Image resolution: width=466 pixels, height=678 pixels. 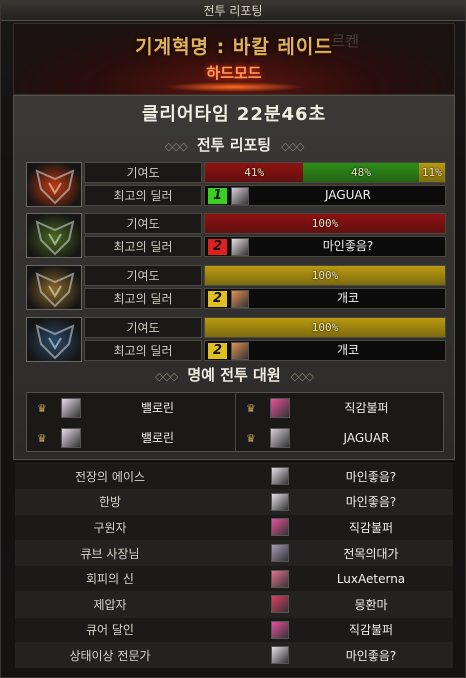 What do you see at coordinates (339, 408) in the screenshot?
I see `honor-member: ♛ 직감불퍼` at bounding box center [339, 408].